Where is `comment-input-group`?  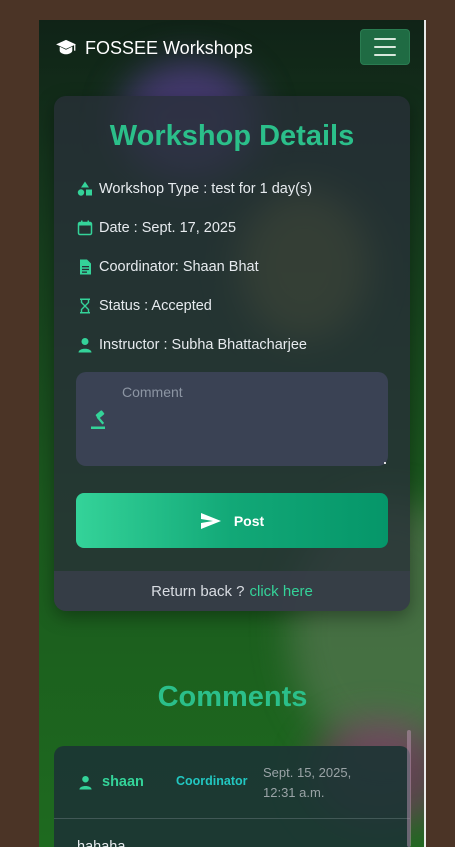
comment-input-group is located at coordinates (232, 419).